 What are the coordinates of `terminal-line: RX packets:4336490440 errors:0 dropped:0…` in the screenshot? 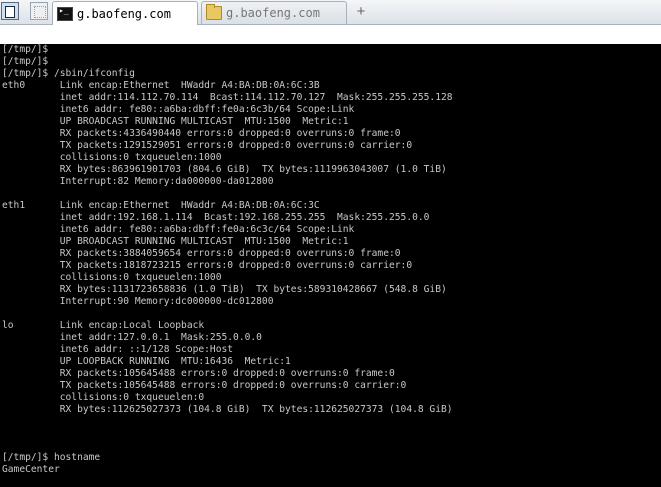 It's located at (201, 133).